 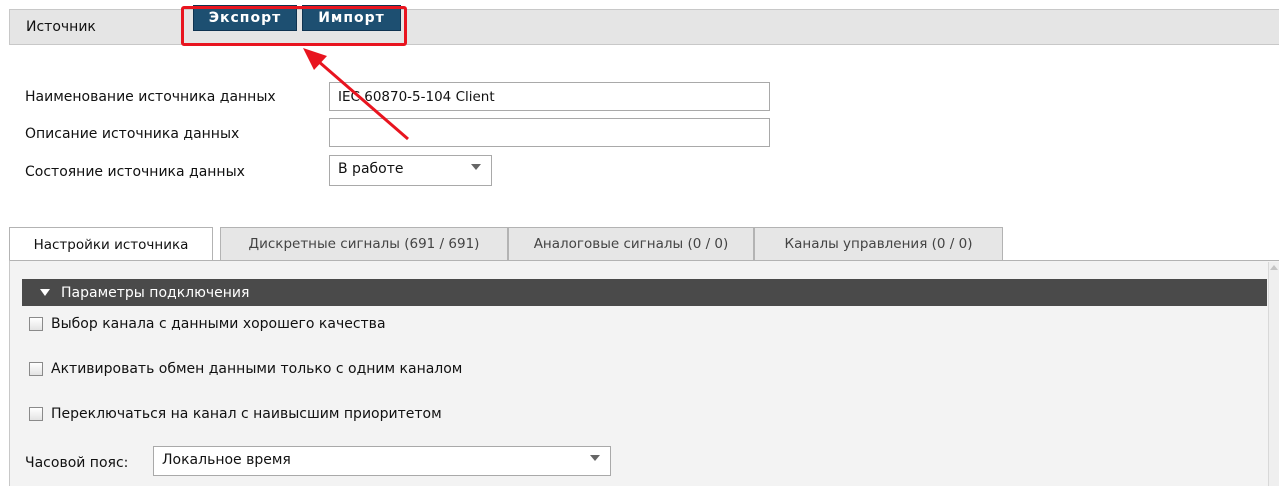 What do you see at coordinates (351, 18) in the screenshot?
I see `import-button: Импорт` at bounding box center [351, 18].